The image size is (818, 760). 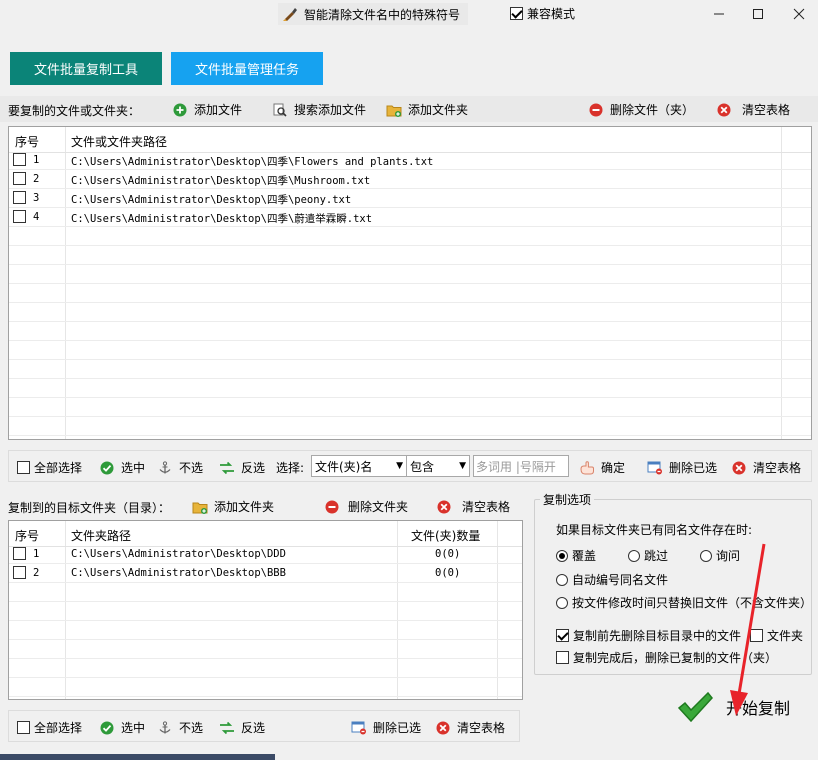 I want to click on row-path: C:\Users\Administrator\Desktop\BBB, so click(x=178, y=573).